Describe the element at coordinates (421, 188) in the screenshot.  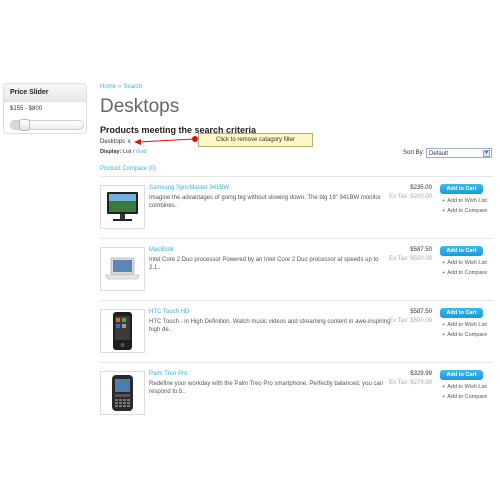
I see `product-price: $235.00` at that location.